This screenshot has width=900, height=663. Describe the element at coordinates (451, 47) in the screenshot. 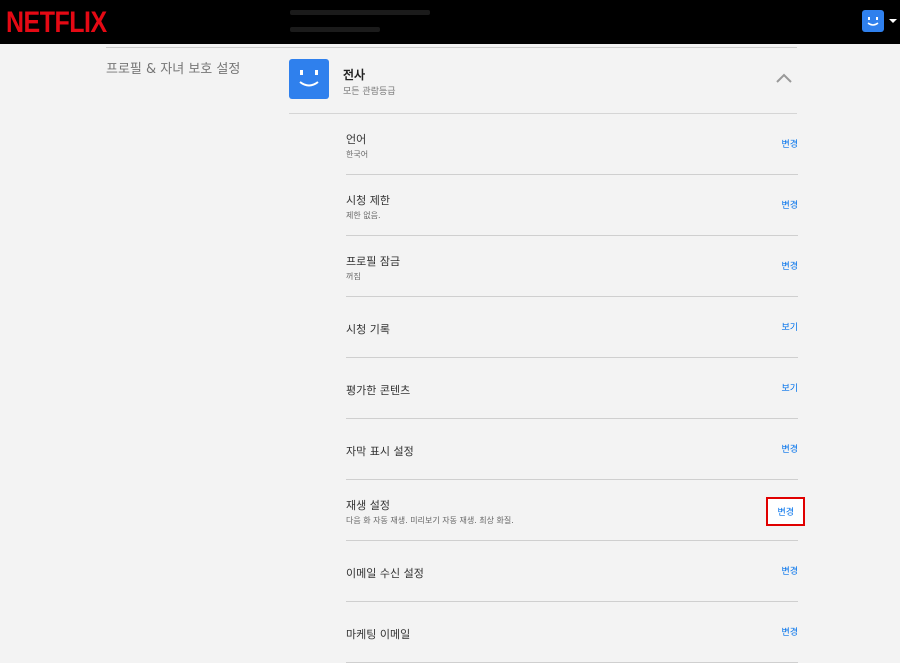

I see `divider` at that location.